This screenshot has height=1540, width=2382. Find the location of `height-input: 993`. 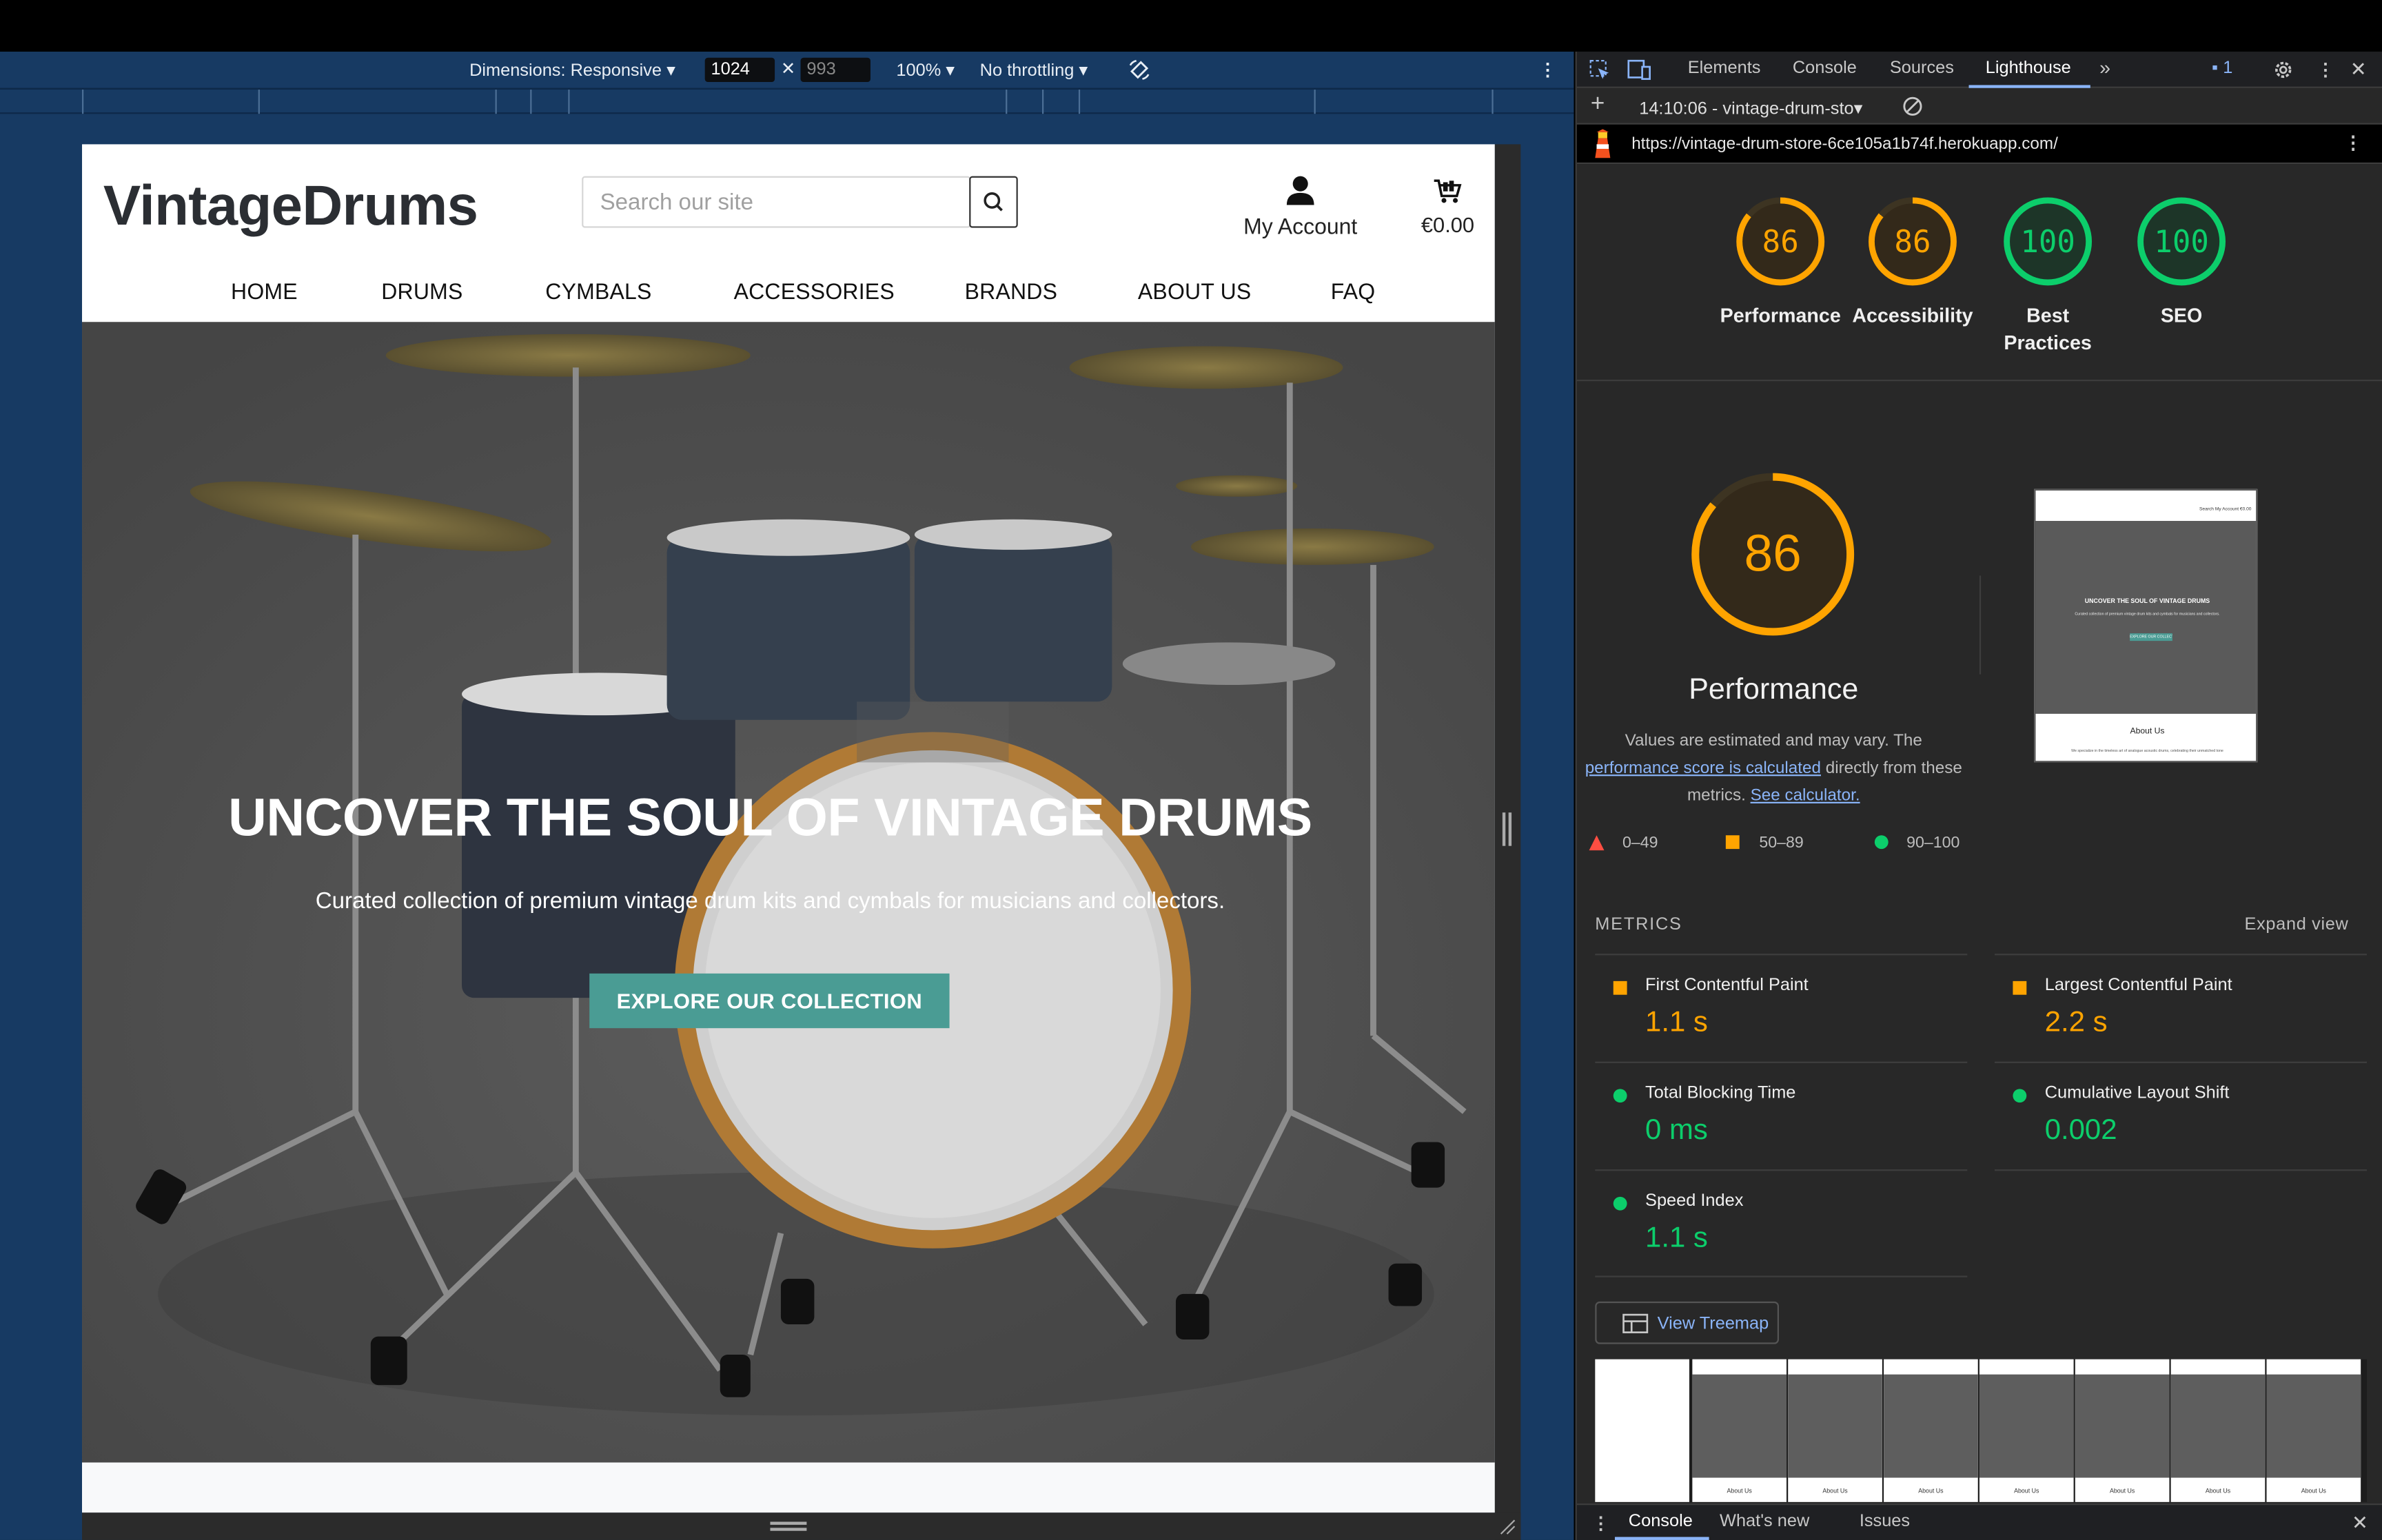

height-input: 993 is located at coordinates (835, 70).